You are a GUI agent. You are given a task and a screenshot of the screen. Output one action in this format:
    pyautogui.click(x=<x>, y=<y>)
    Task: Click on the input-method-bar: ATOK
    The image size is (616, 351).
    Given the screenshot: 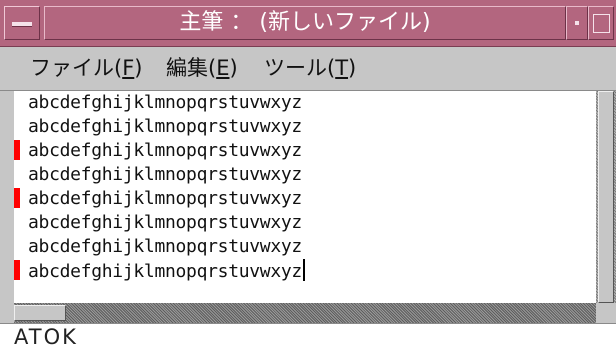 What is the action you would take?
    pyautogui.click(x=308, y=337)
    